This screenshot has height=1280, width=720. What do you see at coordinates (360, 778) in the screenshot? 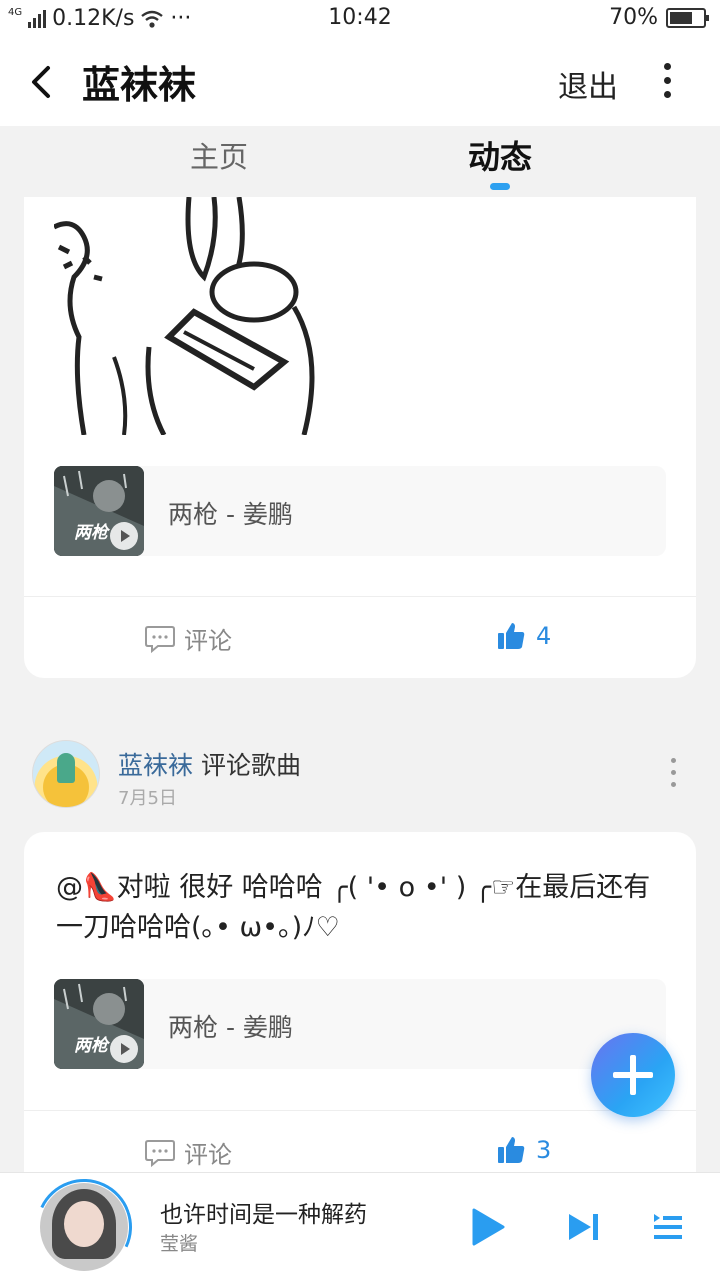
I see `feed-item-header: 蓝袜袜 评论歌曲 7月5日` at bounding box center [360, 778].